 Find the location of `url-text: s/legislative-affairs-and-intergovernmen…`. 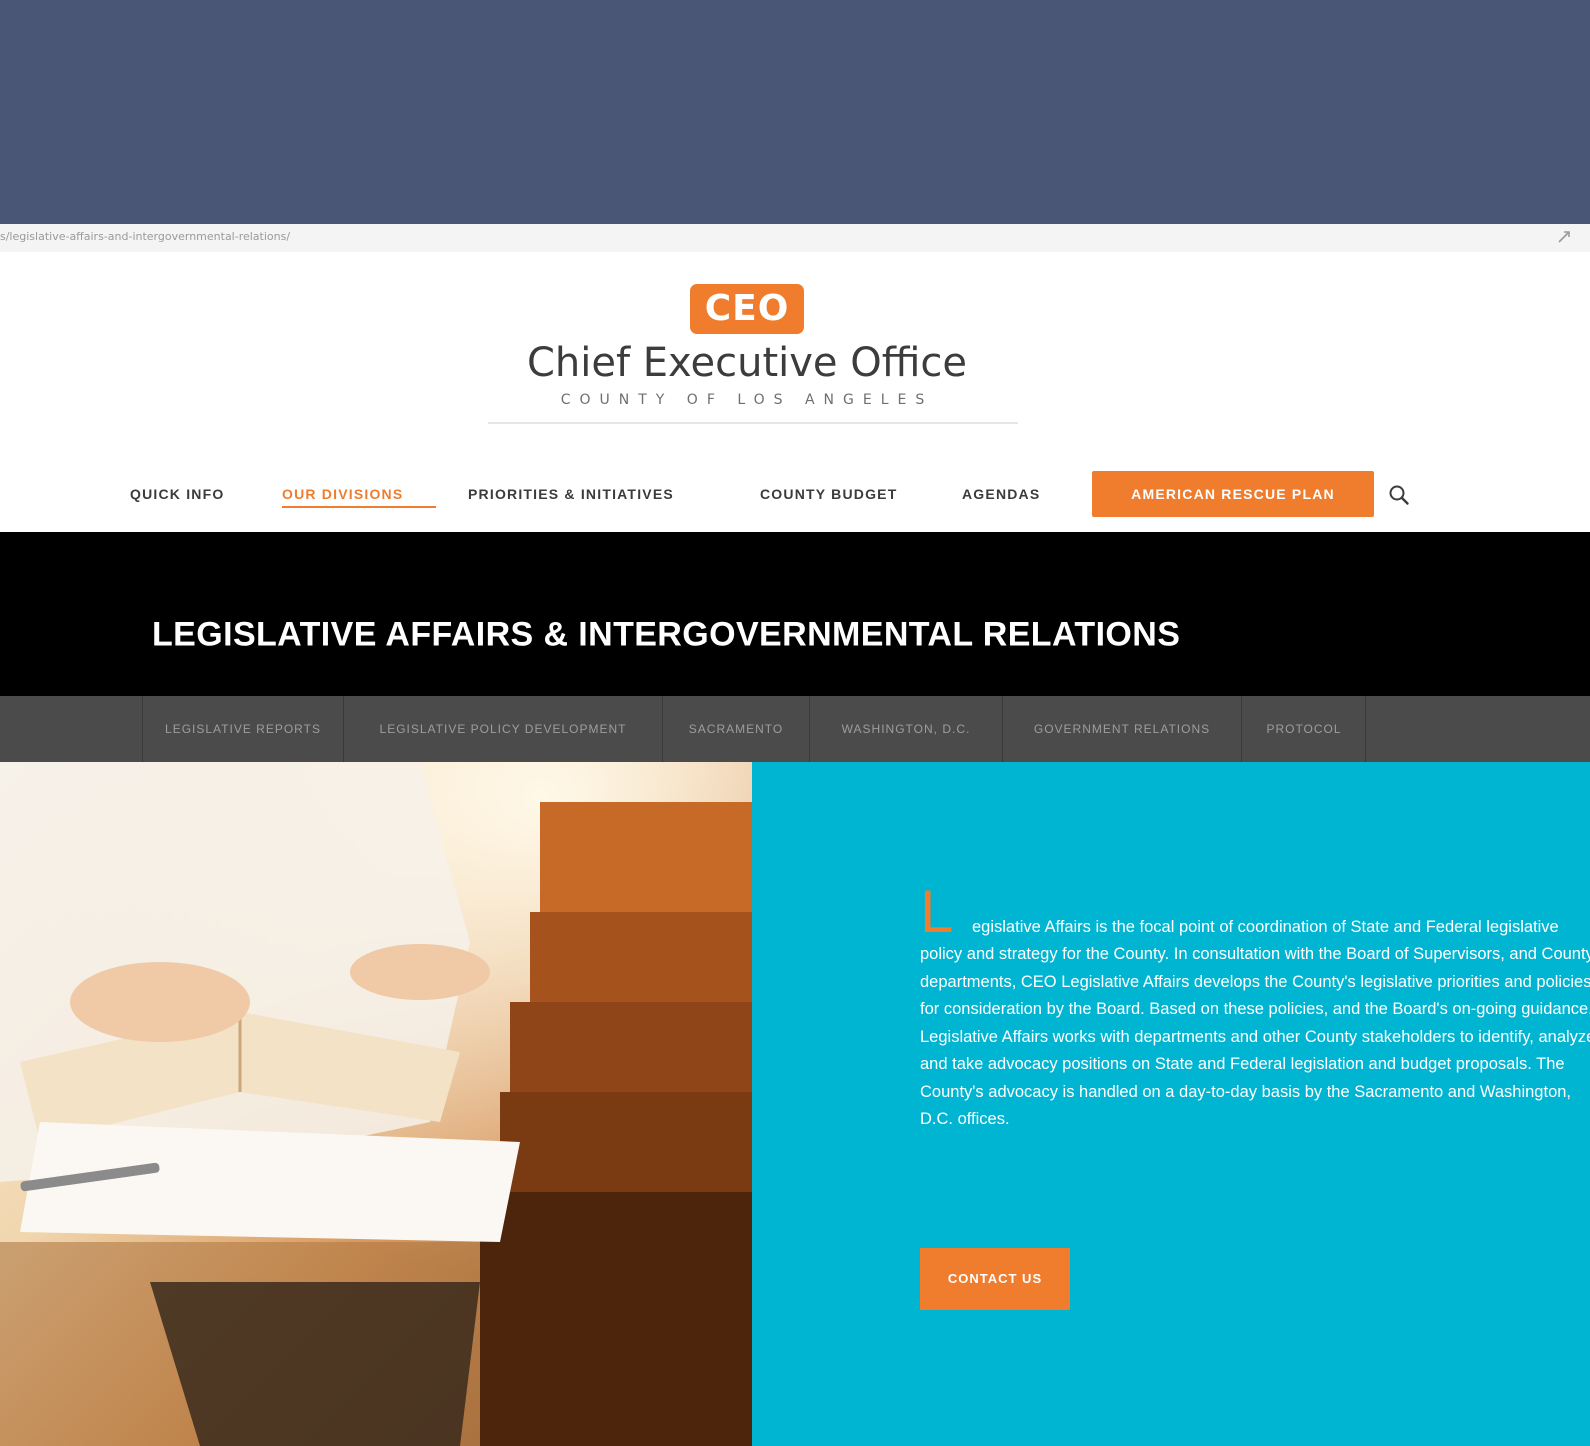

url-text: s/legislative-affairs-and-intergovernmen… is located at coordinates (145, 236).